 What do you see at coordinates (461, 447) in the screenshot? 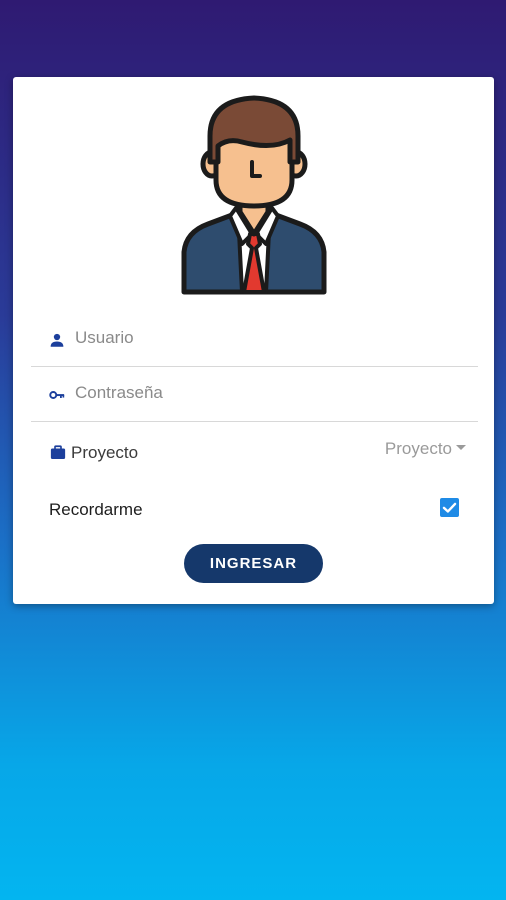
I see `chevron-down-icon` at bounding box center [461, 447].